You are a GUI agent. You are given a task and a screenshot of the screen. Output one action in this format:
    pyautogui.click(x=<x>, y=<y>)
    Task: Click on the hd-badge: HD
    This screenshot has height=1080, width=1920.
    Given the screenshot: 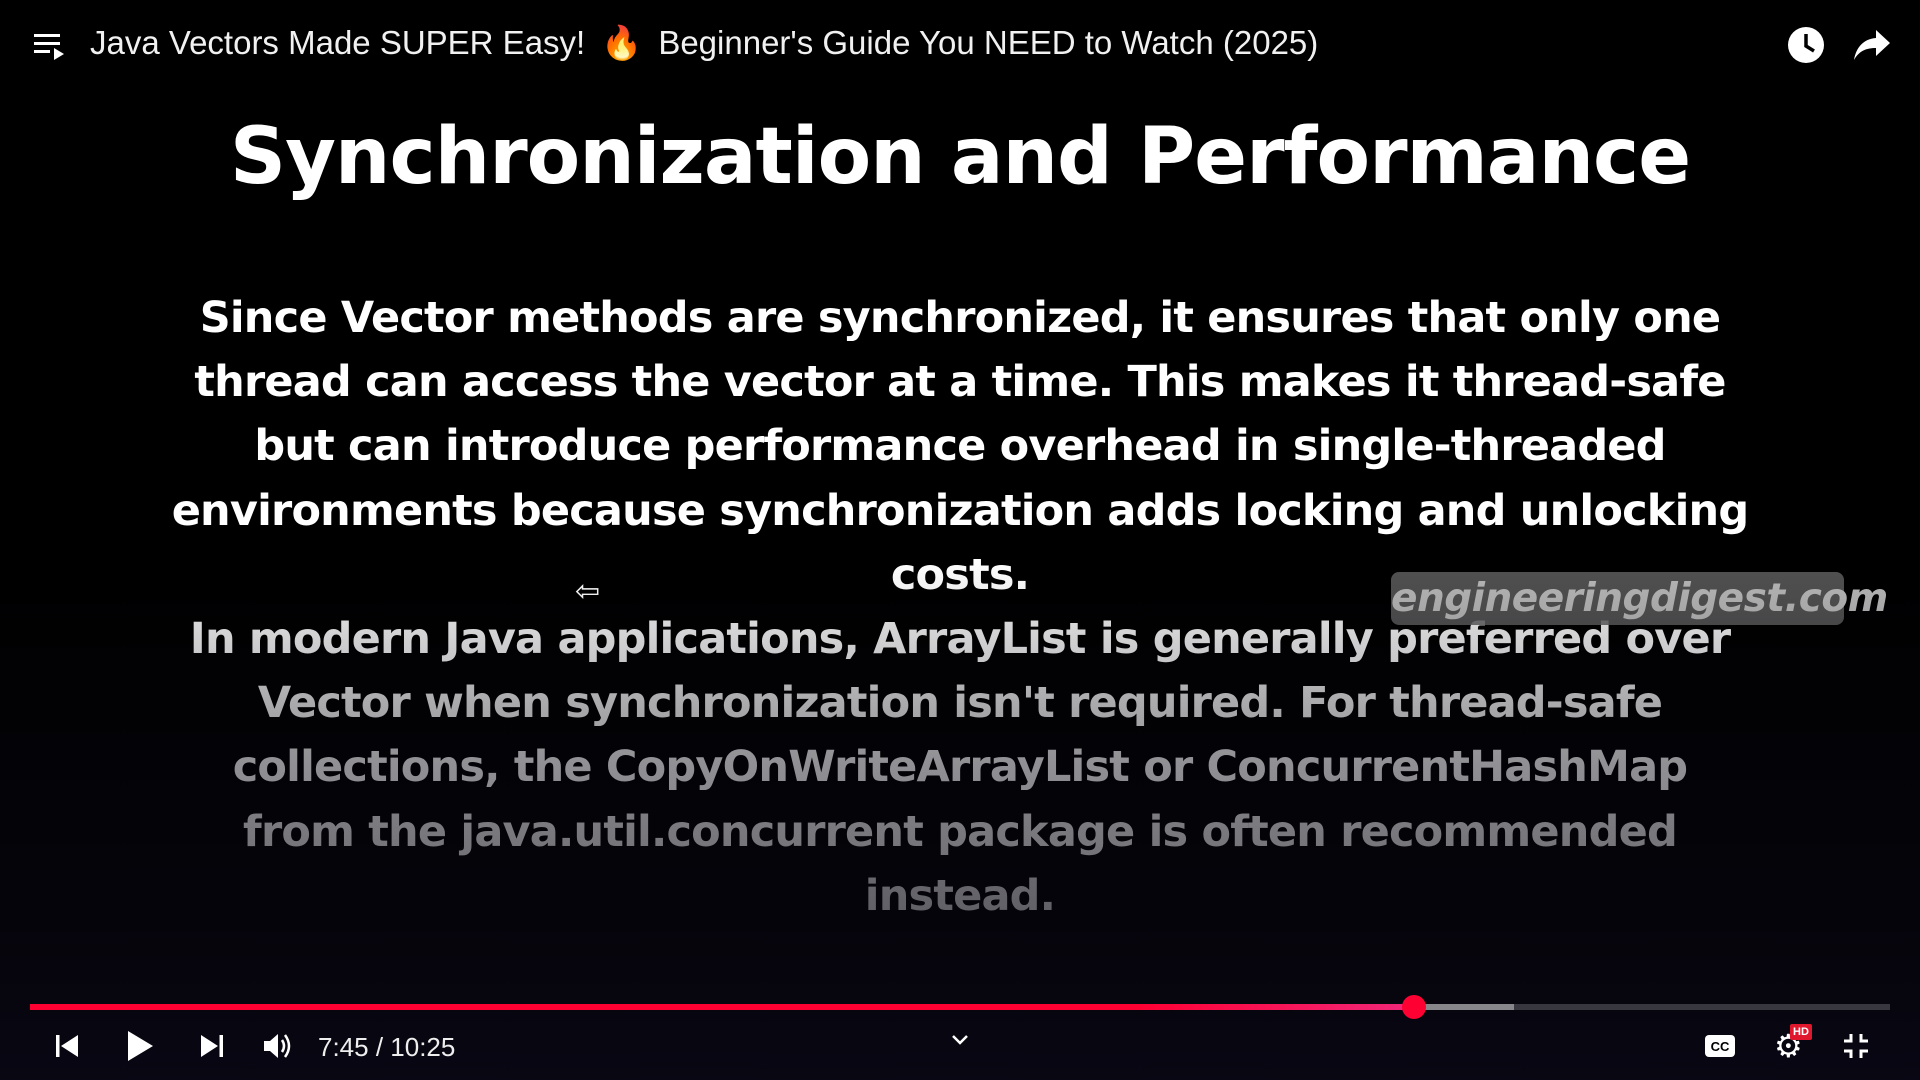 What is the action you would take?
    pyautogui.click(x=1801, y=1032)
    